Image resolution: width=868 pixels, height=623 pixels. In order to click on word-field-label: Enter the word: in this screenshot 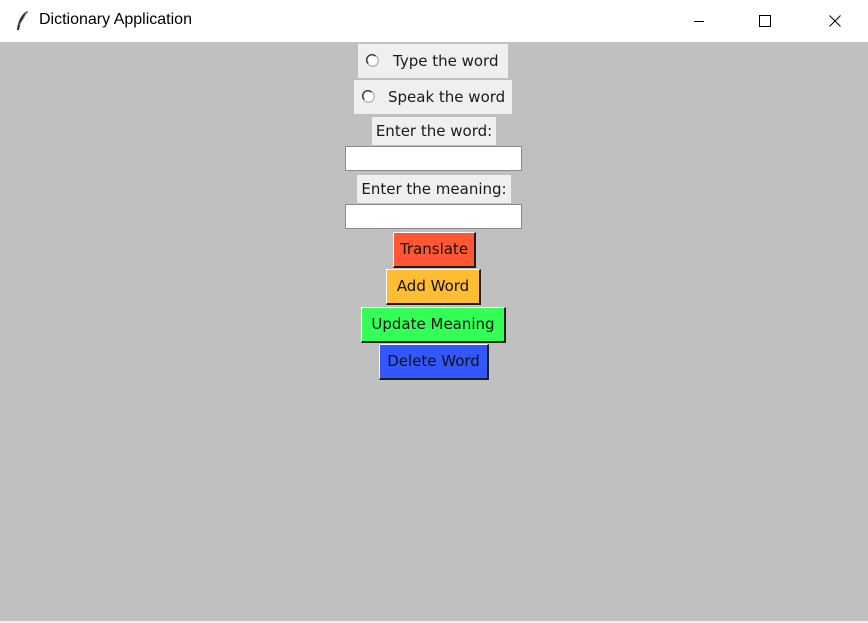, I will do `click(434, 131)`.